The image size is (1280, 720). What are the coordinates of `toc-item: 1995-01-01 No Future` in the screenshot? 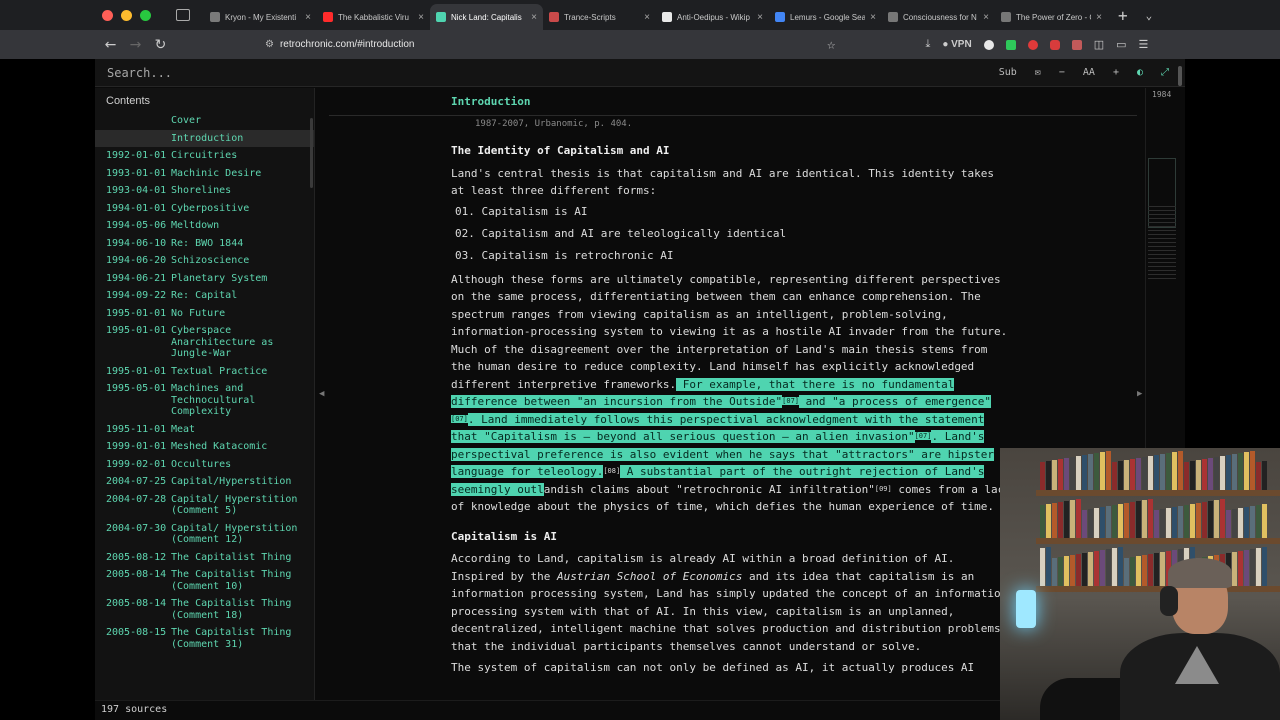 It's located at (204, 314).